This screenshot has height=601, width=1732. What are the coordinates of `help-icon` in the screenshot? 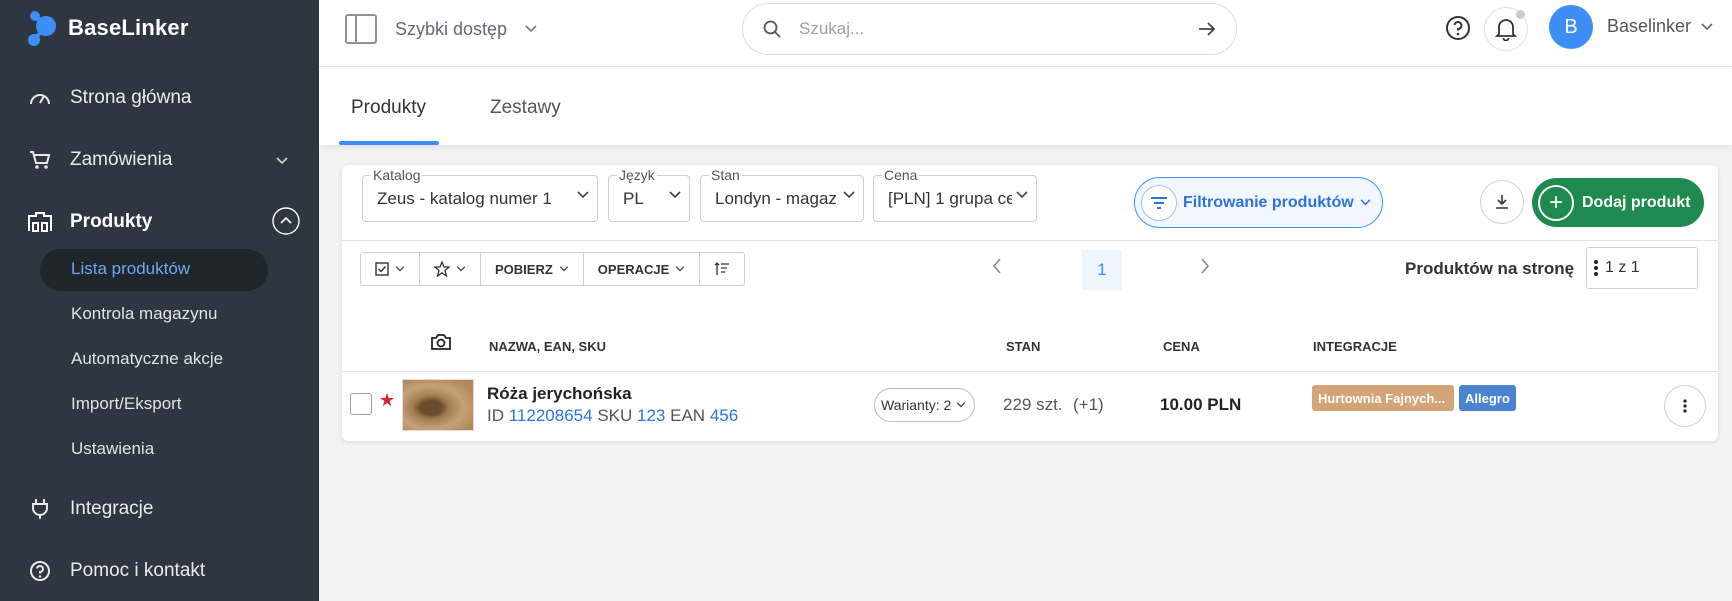 It's located at (40, 571).